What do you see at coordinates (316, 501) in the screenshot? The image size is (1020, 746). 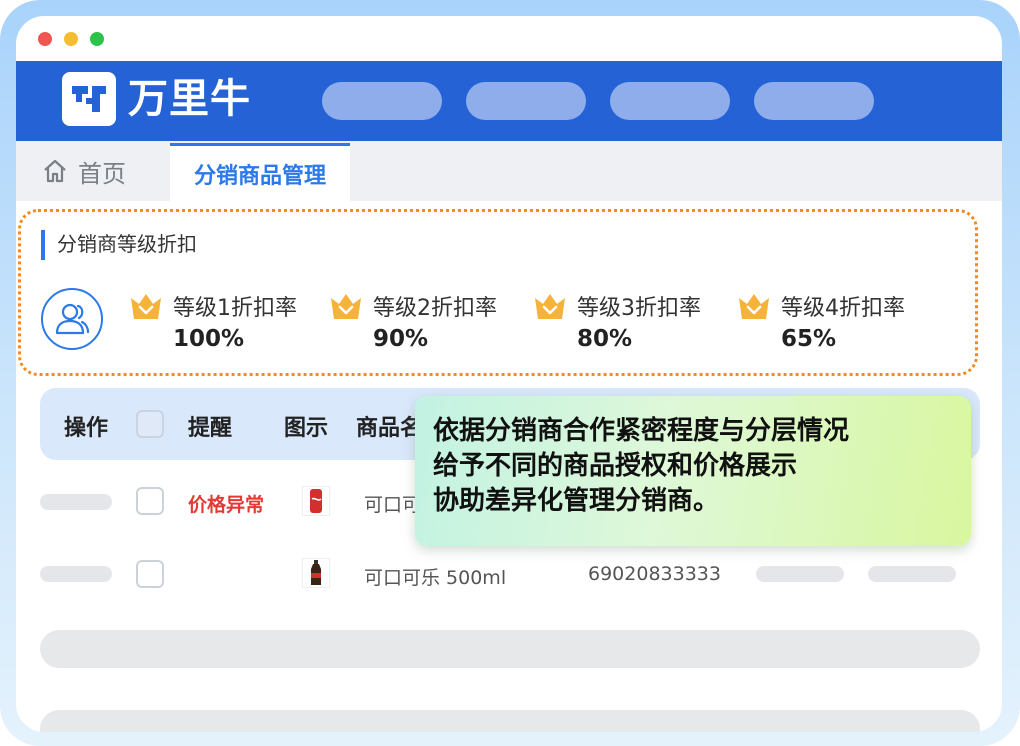 I see `cola-can-icon` at bounding box center [316, 501].